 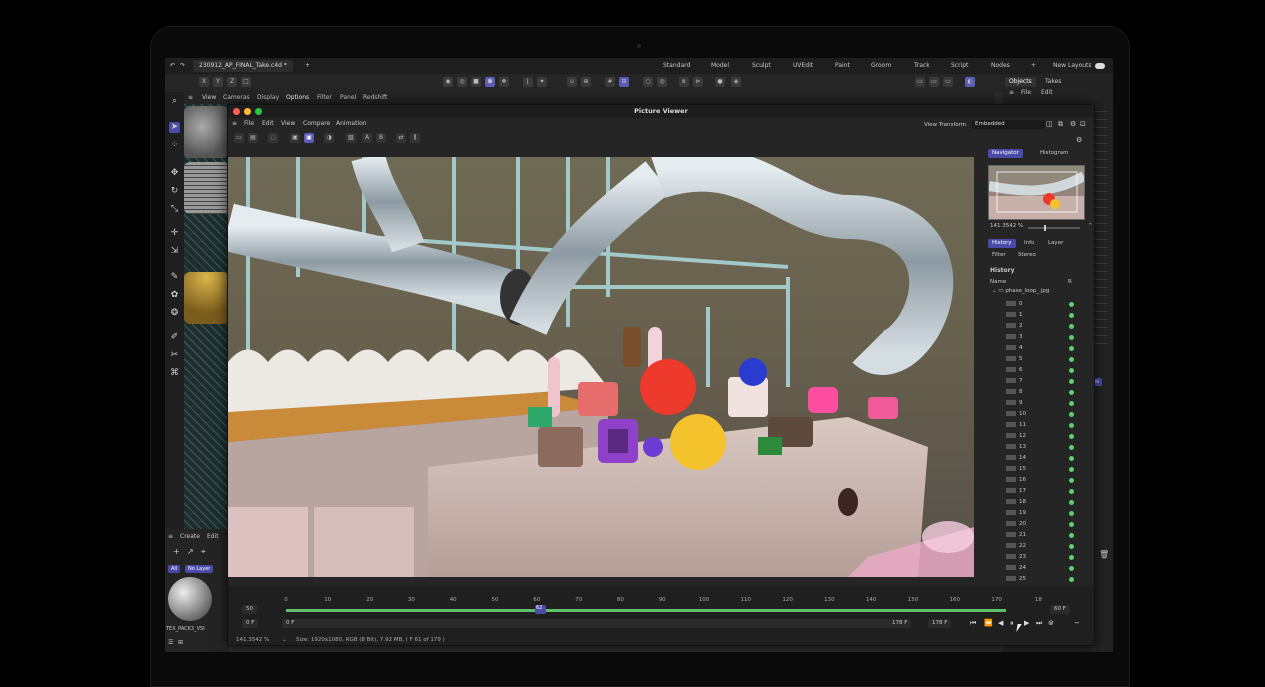 What do you see at coordinates (174, 251) in the screenshot?
I see `placement-tool-icon: ⇲` at bounding box center [174, 251].